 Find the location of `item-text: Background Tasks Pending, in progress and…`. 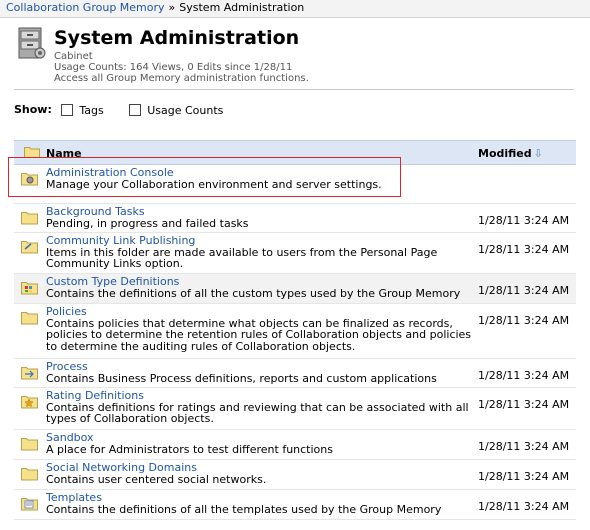

item-text: Background Tasks Pending, in progress and… is located at coordinates (260, 217).